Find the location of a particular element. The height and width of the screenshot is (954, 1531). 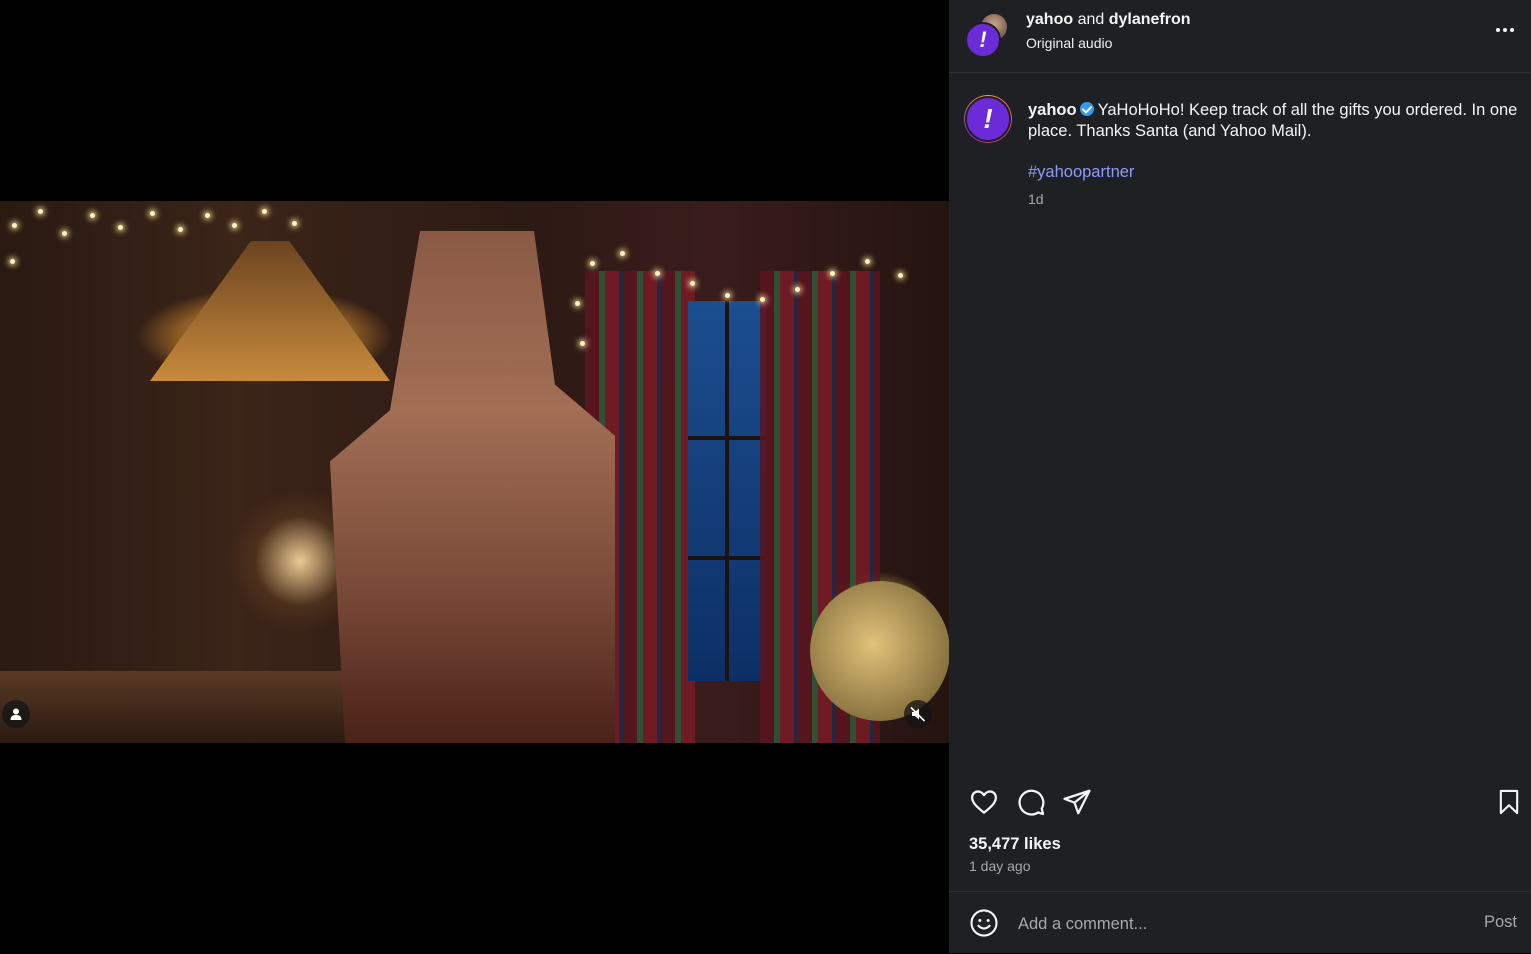

video-frame-globe is located at coordinates (879, 651).